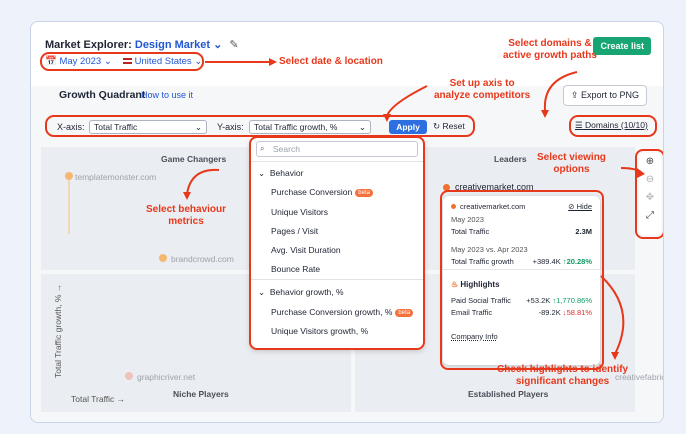 Image resolution: width=686 pixels, height=434 pixels. I want to click on annotation-behaviour: Select behaviour metrics, so click(186, 215).